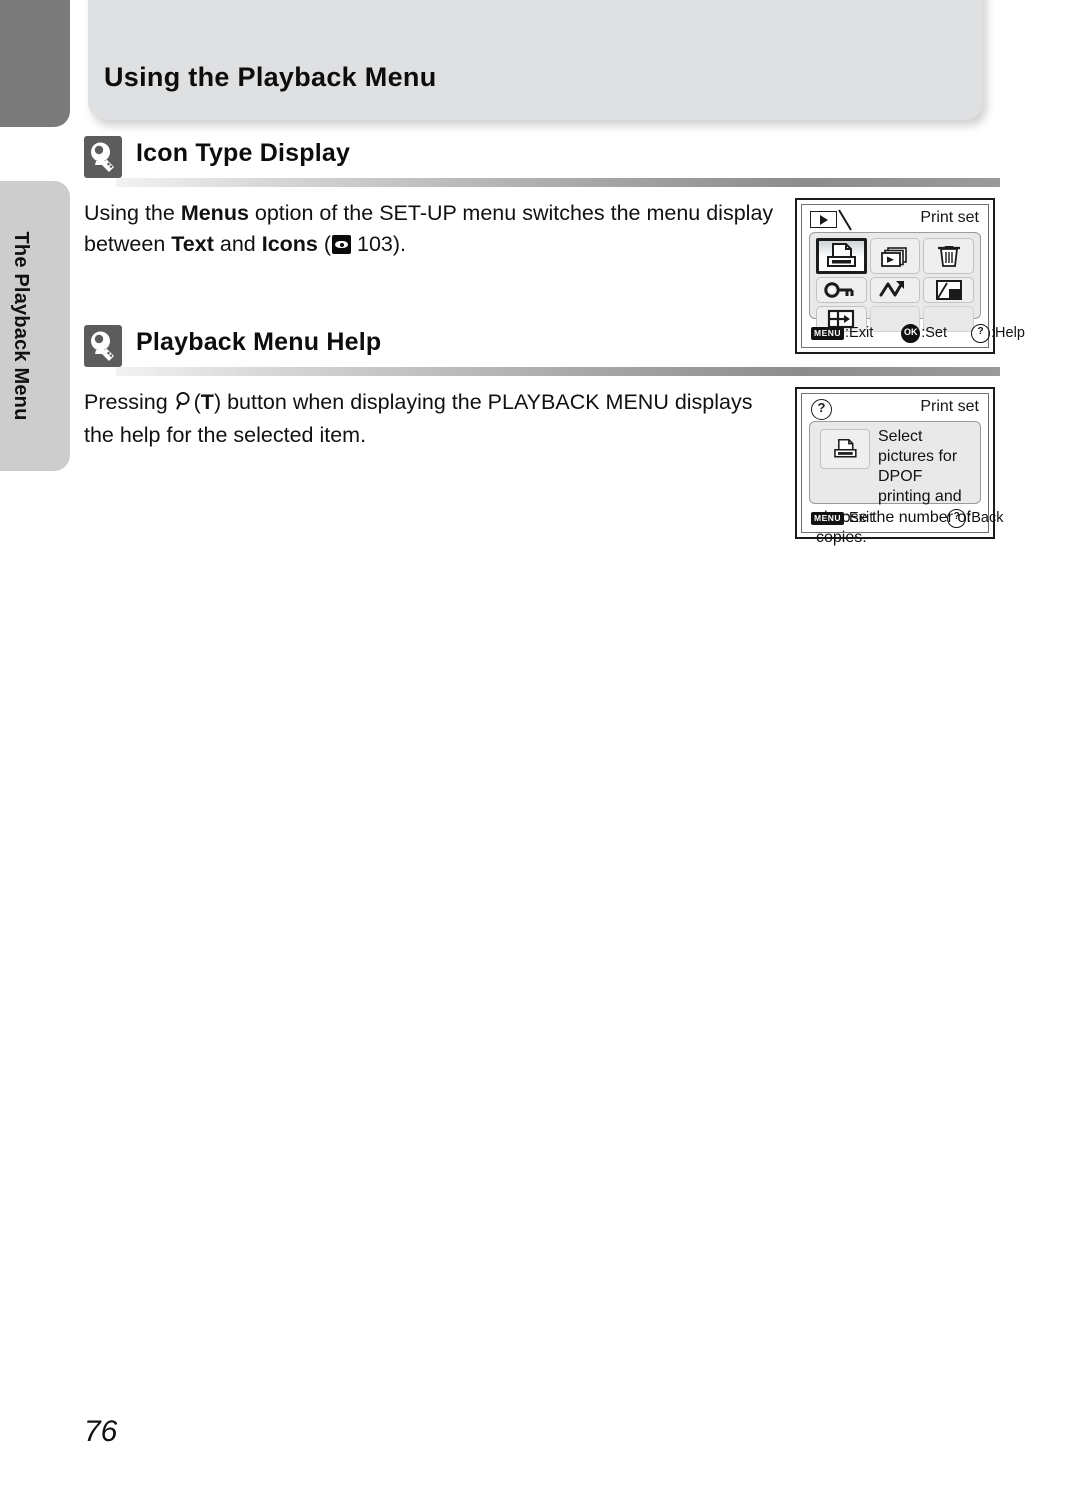 This screenshot has height=1486, width=1080. I want to click on lcd-help-title: Print set, so click(949, 406).